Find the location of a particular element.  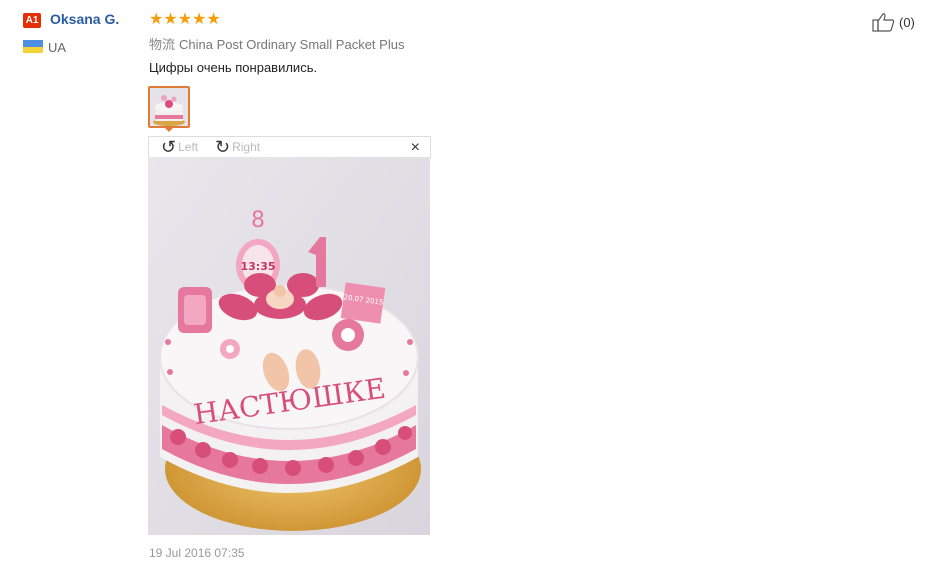

shipping-info: 物流 China Post Ordinary Small Packet Plus is located at coordinates (276, 43).